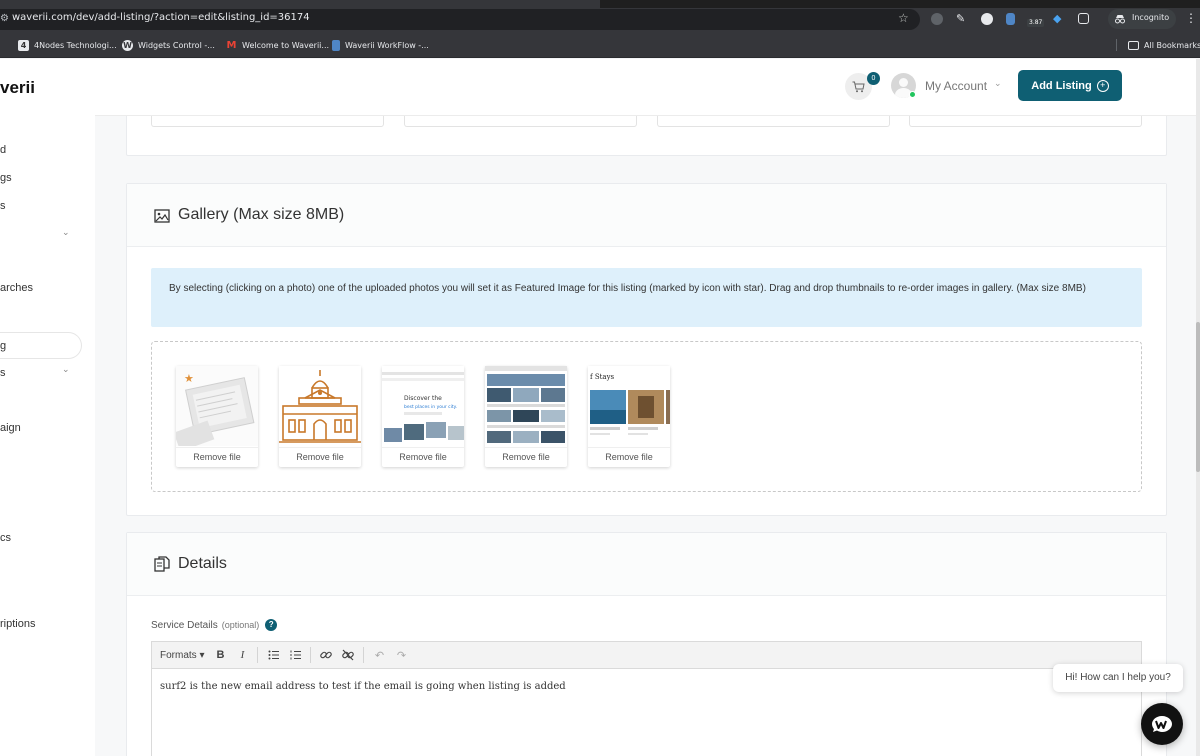  I want to click on extension-doc-icon, so click(1010, 19).